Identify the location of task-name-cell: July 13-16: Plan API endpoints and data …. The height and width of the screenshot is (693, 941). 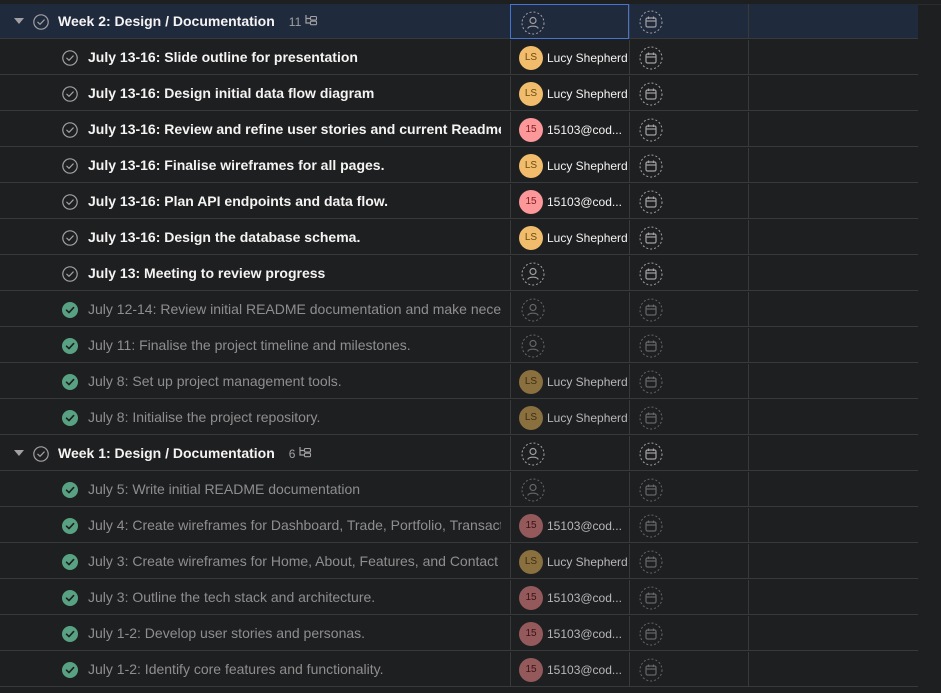
(255, 201).